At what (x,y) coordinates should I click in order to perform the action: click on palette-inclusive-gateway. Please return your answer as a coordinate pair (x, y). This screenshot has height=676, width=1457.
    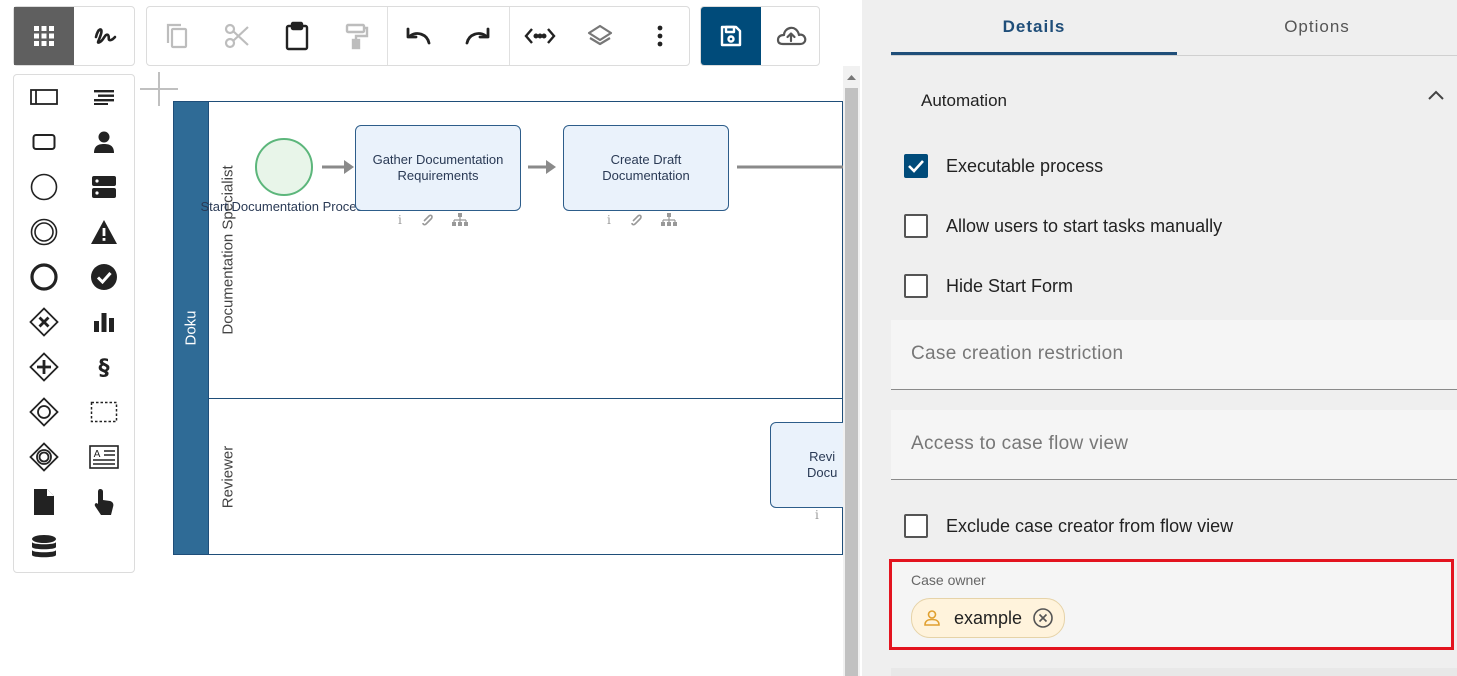
    Looking at the image, I should click on (44, 412).